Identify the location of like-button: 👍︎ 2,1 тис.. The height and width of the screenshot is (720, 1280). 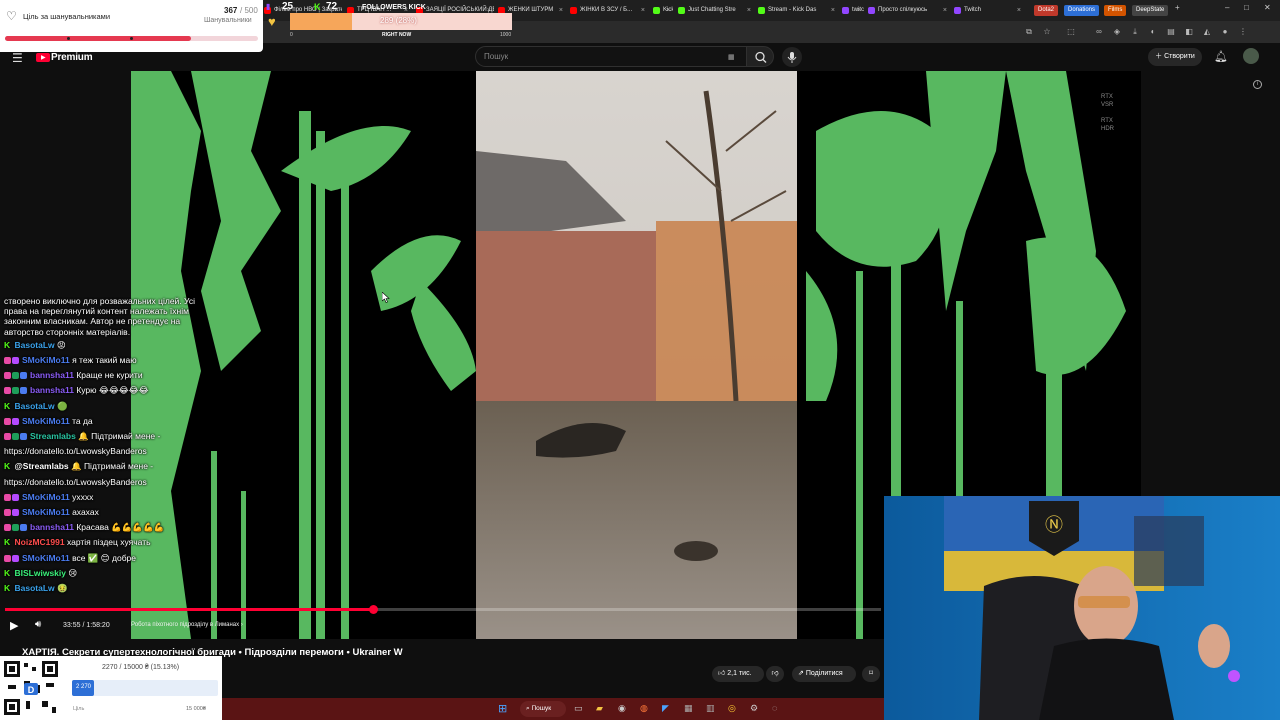
(738, 674).